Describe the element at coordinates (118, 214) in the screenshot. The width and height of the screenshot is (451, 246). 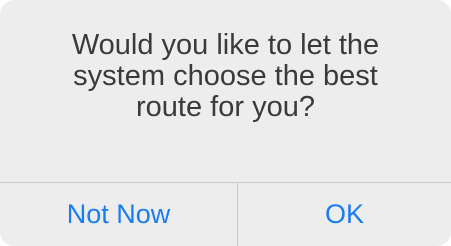
I see `not-now-button: Not Now` at that location.